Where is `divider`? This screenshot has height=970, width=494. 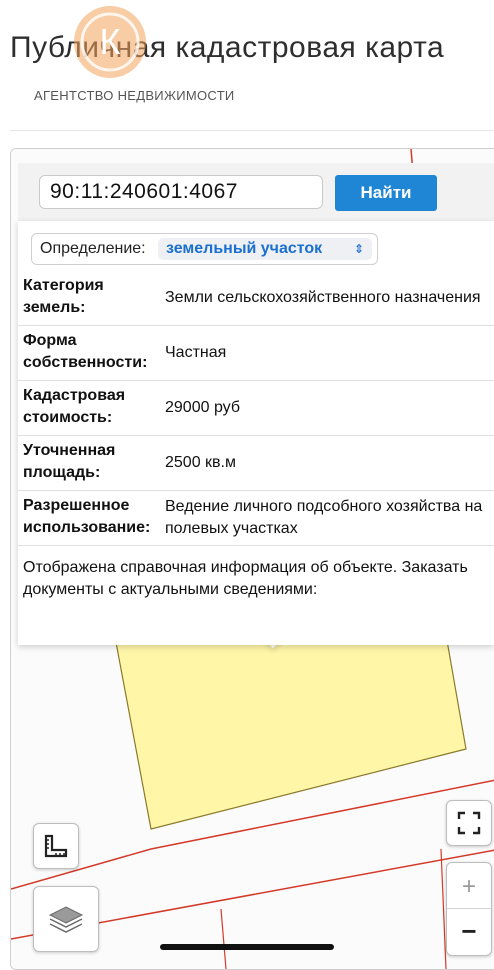 divider is located at coordinates (252, 130).